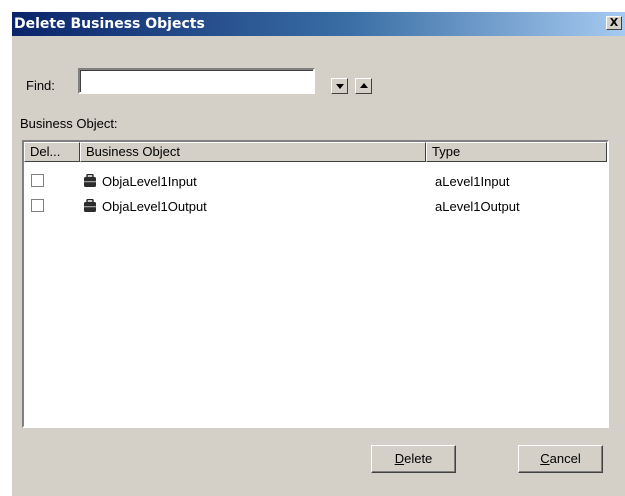  What do you see at coordinates (477, 206) in the screenshot?
I see `business-object-type: aLevel1Output` at bounding box center [477, 206].